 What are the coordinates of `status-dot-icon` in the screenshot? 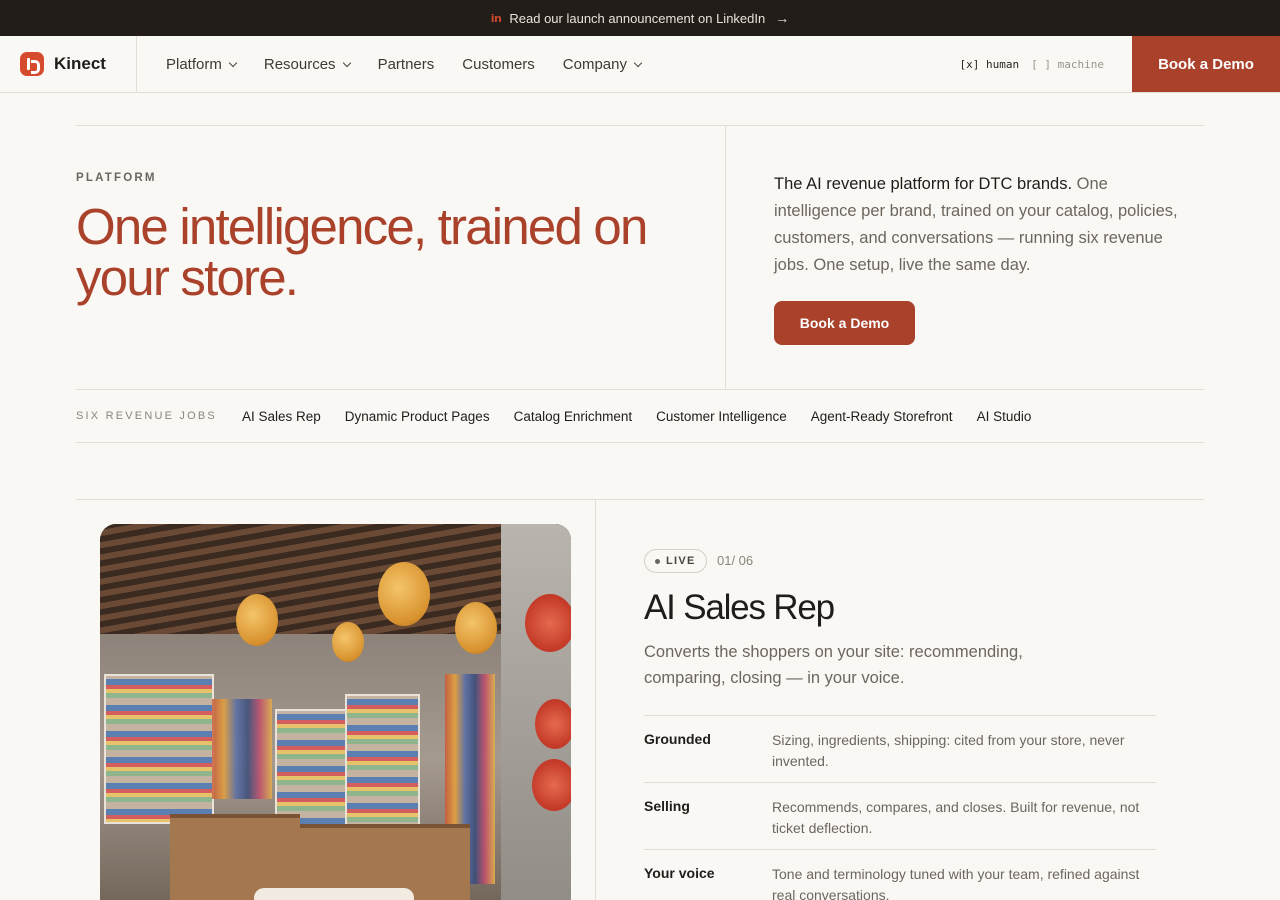 It's located at (657, 561).